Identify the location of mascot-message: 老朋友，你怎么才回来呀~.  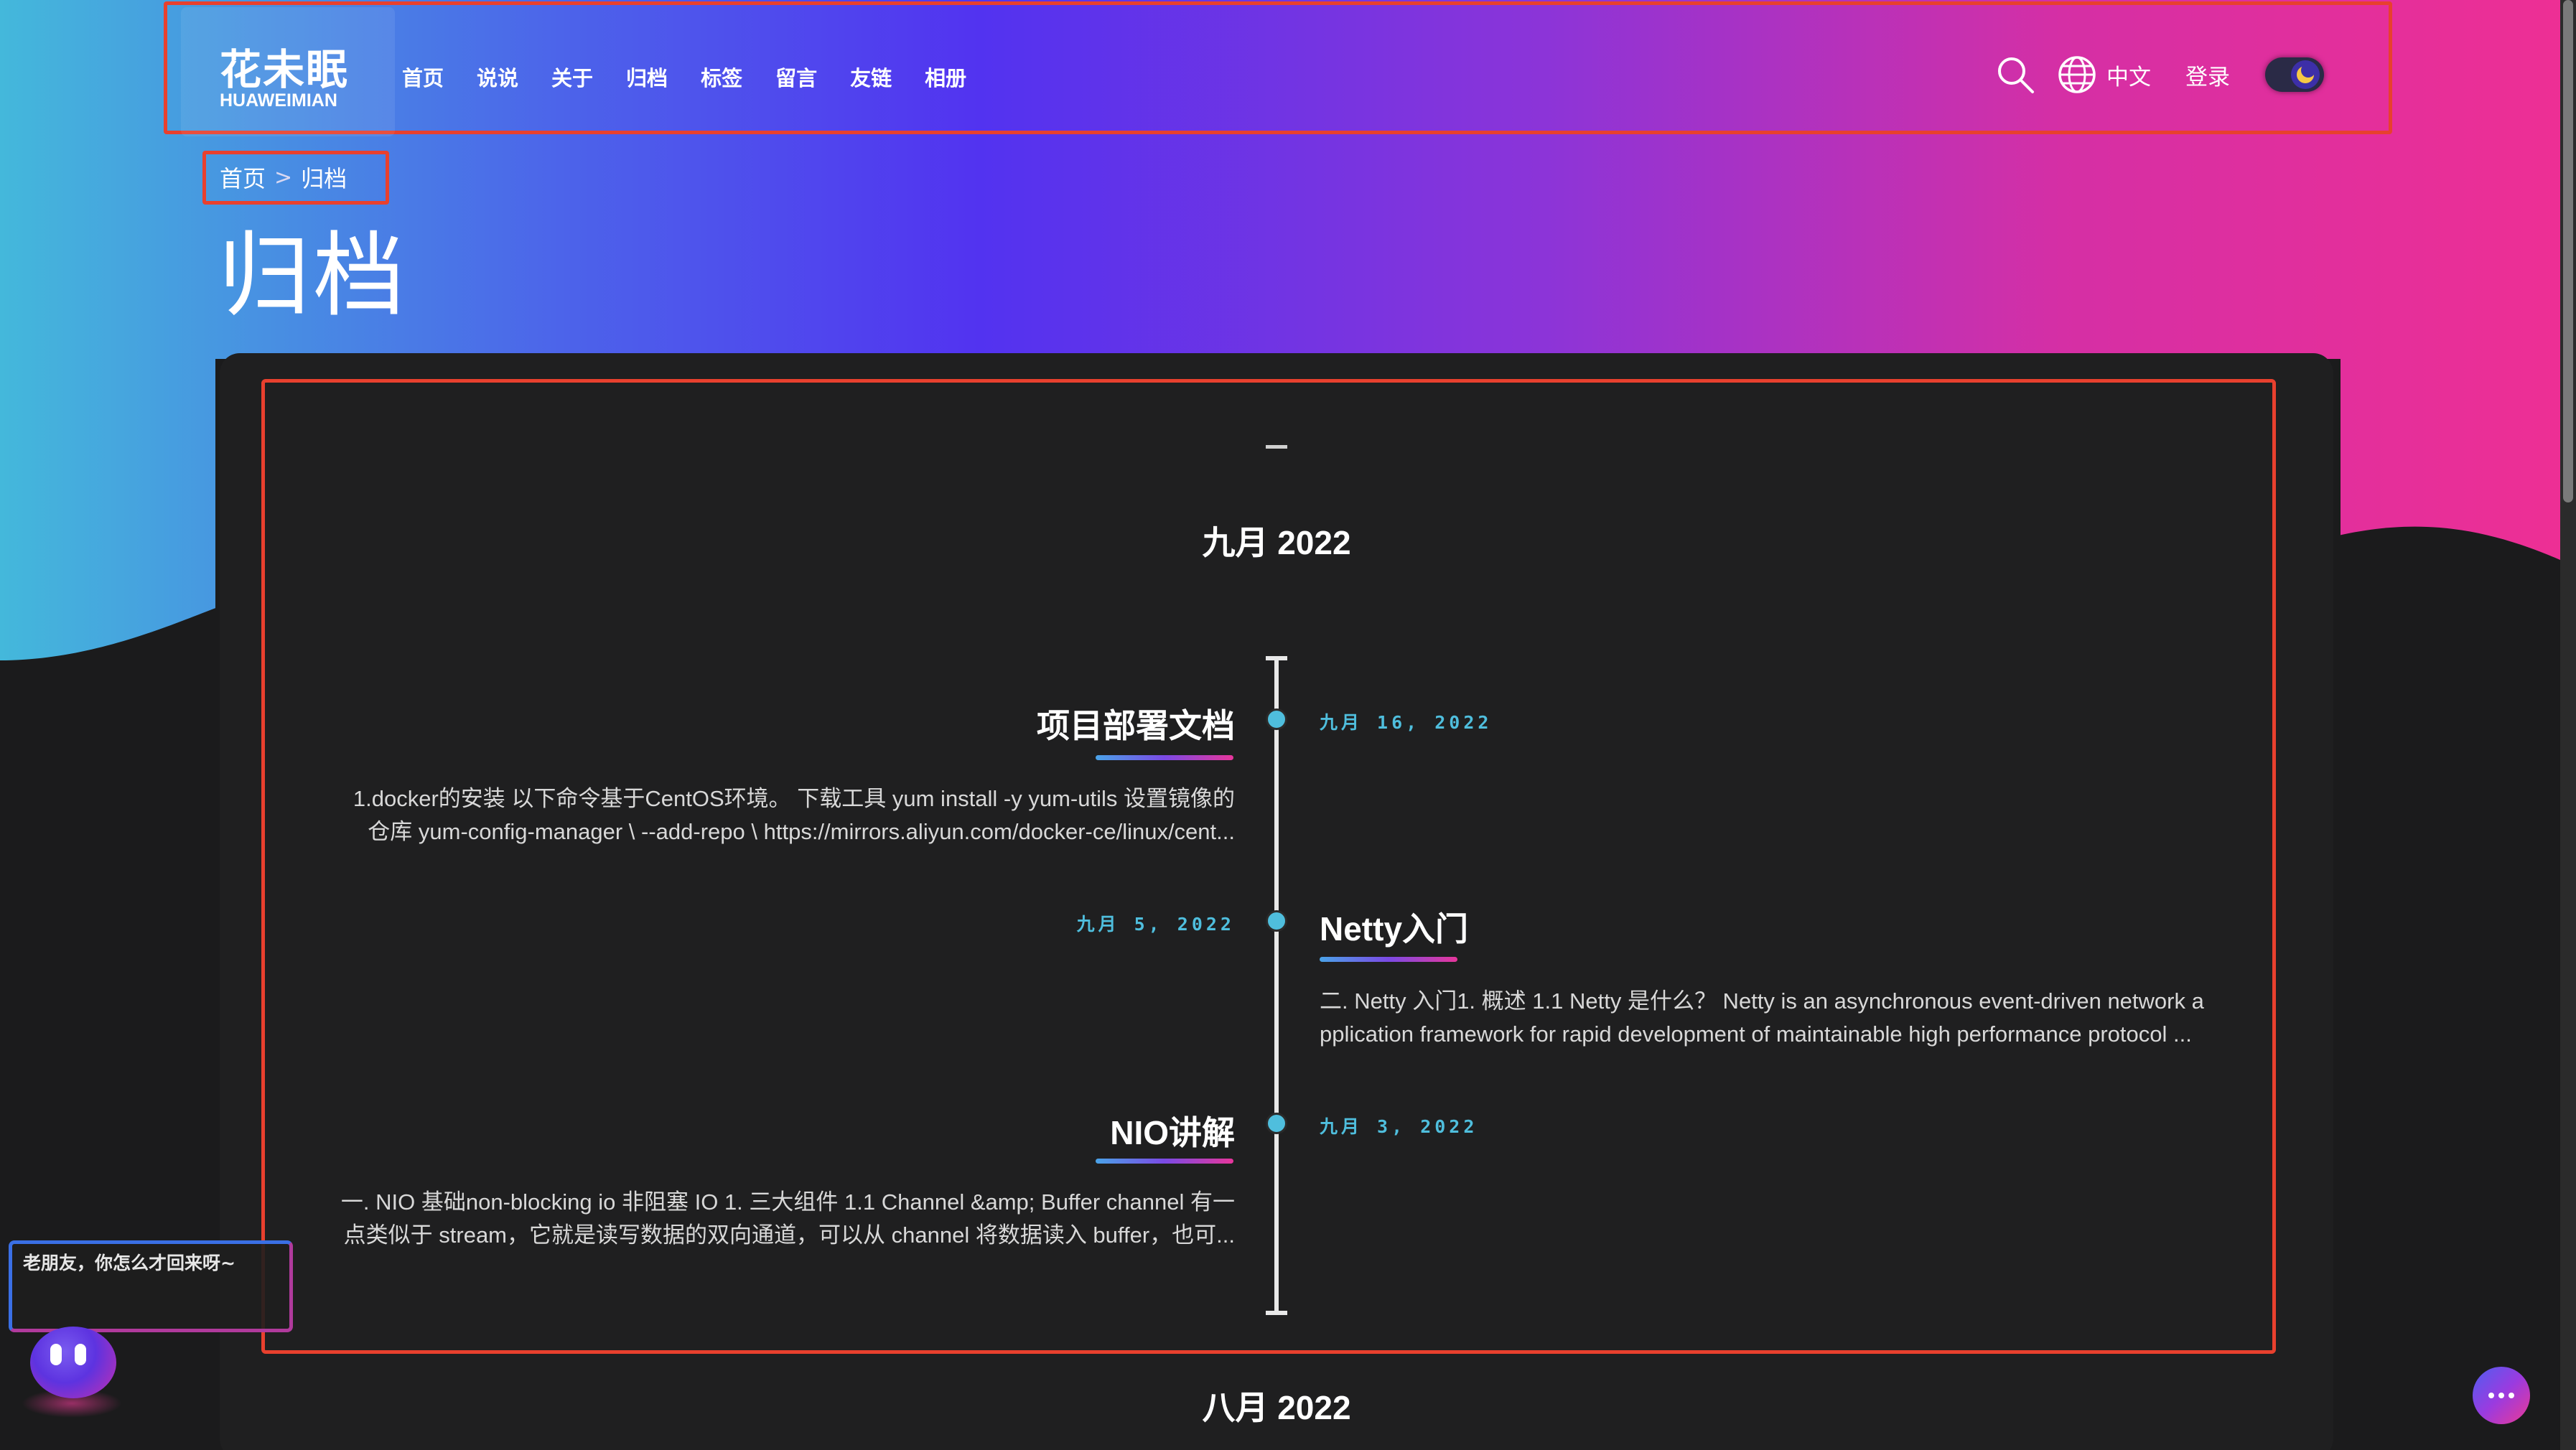
(129, 1263).